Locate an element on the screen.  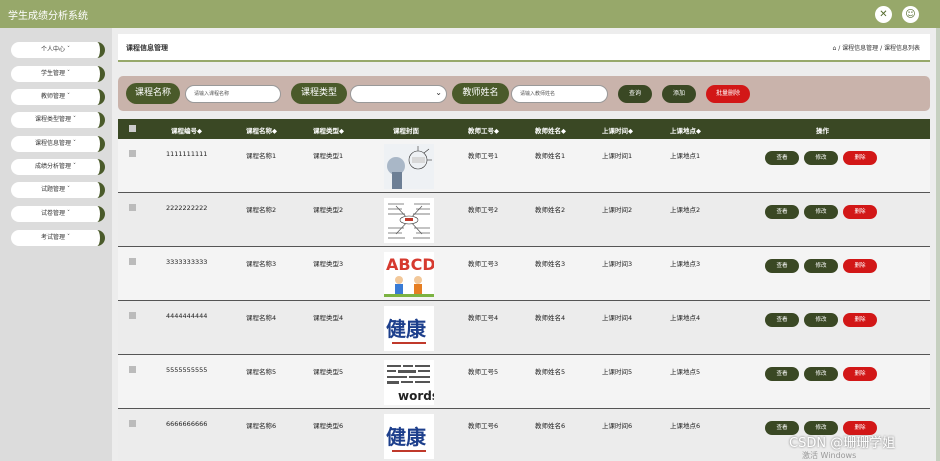
sidebar-item-teachers: 教师管理 ˇ is located at coordinates (58, 97).